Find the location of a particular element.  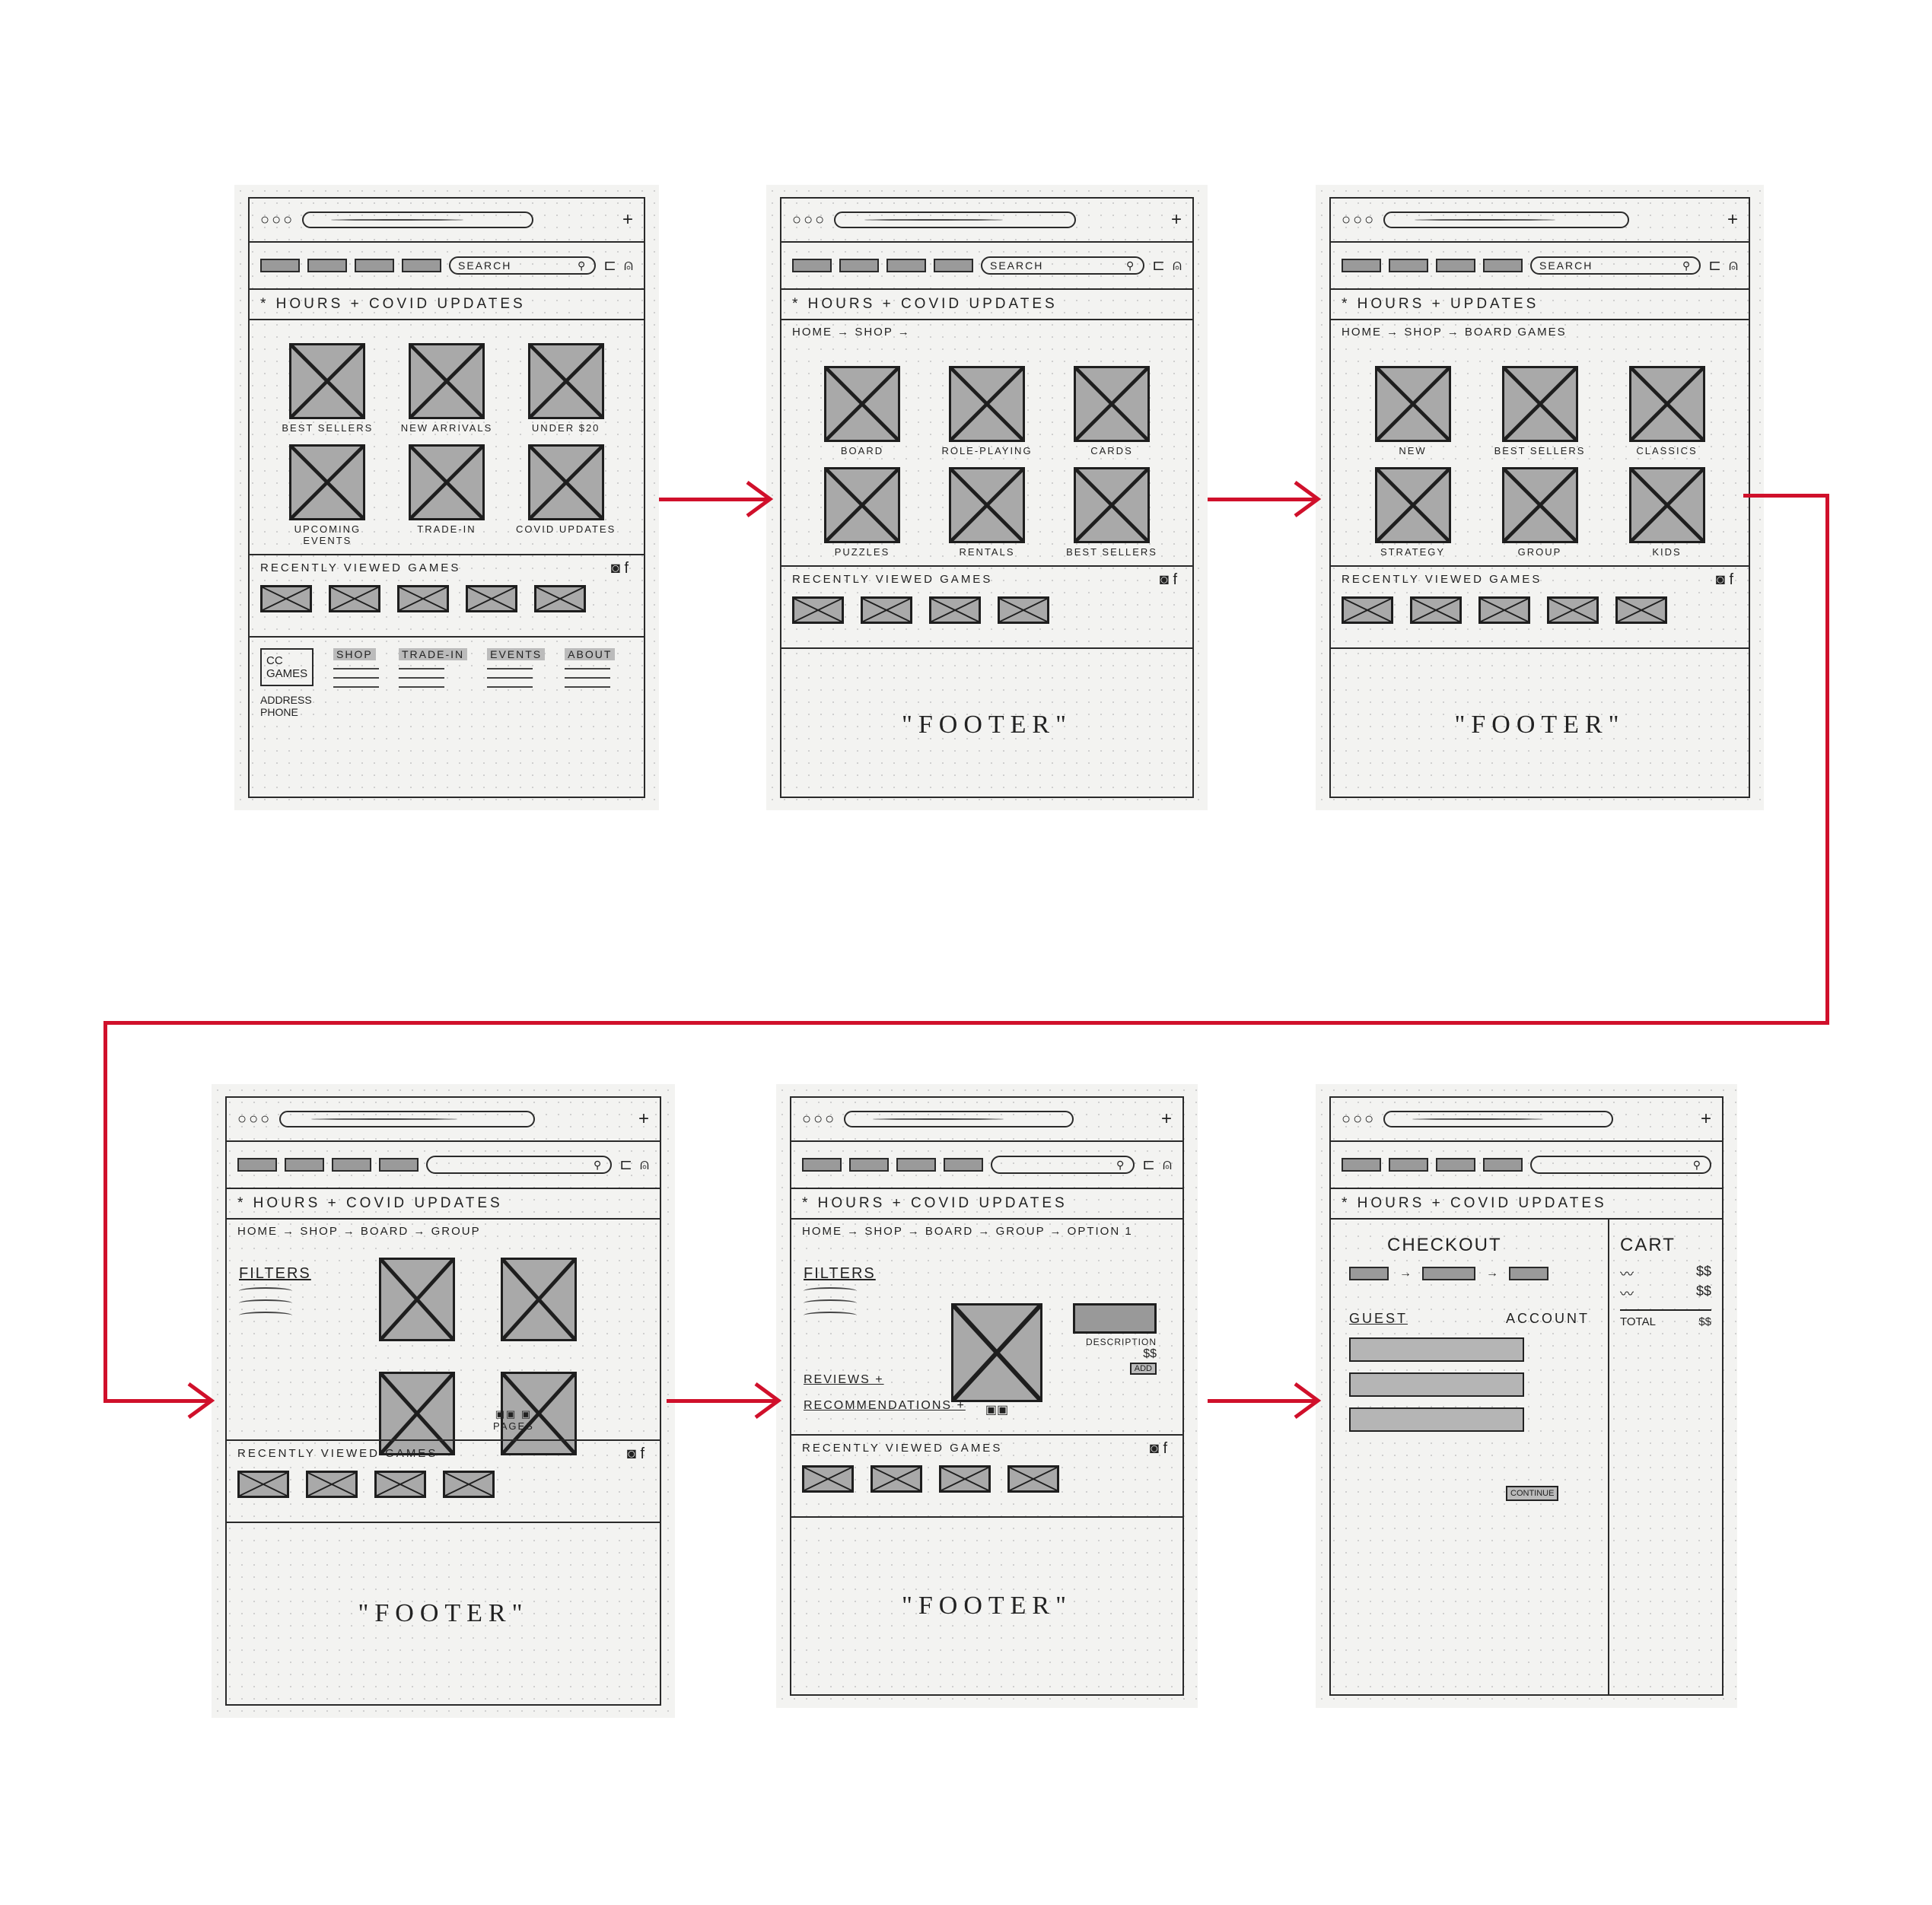

logo: CC GAMES is located at coordinates (287, 667).